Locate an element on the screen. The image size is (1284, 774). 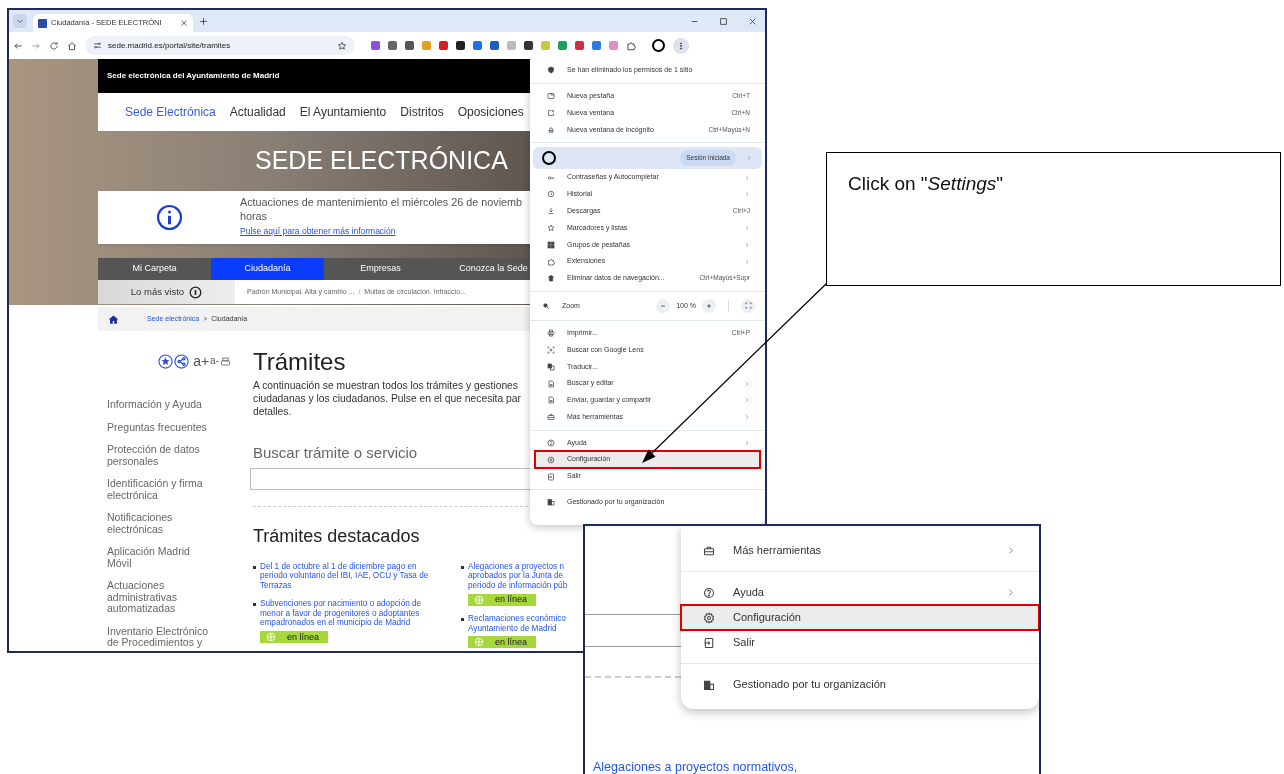
page-title: Trámites is located at coordinates (299, 362).